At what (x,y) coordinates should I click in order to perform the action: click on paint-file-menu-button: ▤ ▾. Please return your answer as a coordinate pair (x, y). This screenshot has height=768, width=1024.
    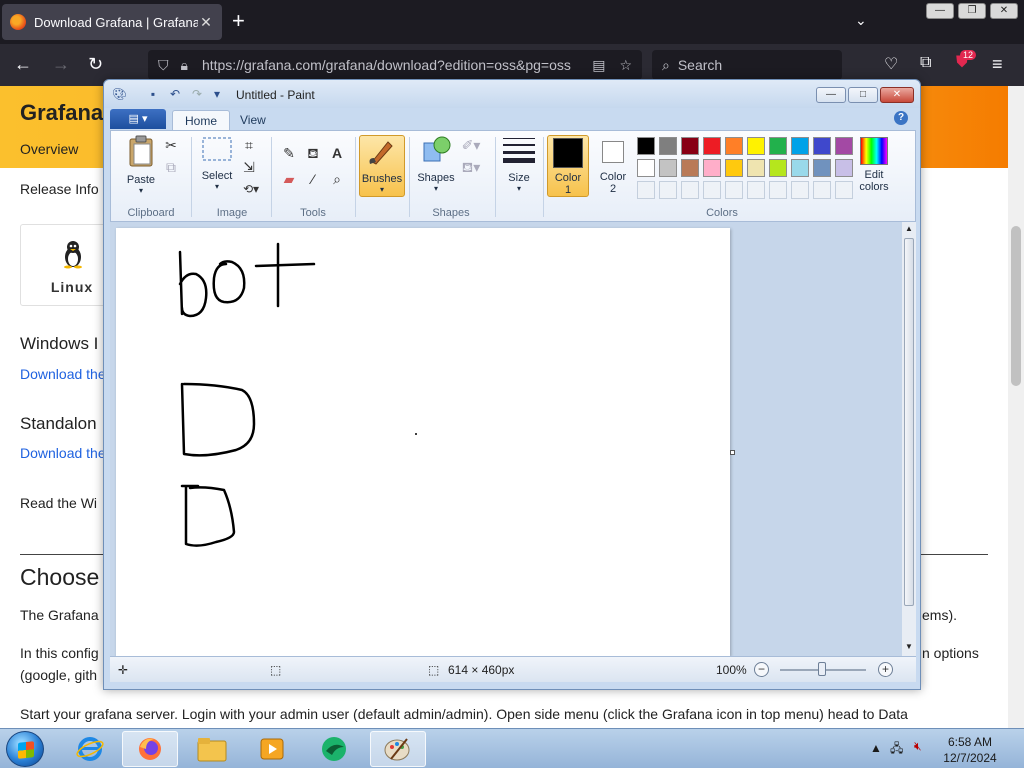
    Looking at the image, I should click on (138, 119).